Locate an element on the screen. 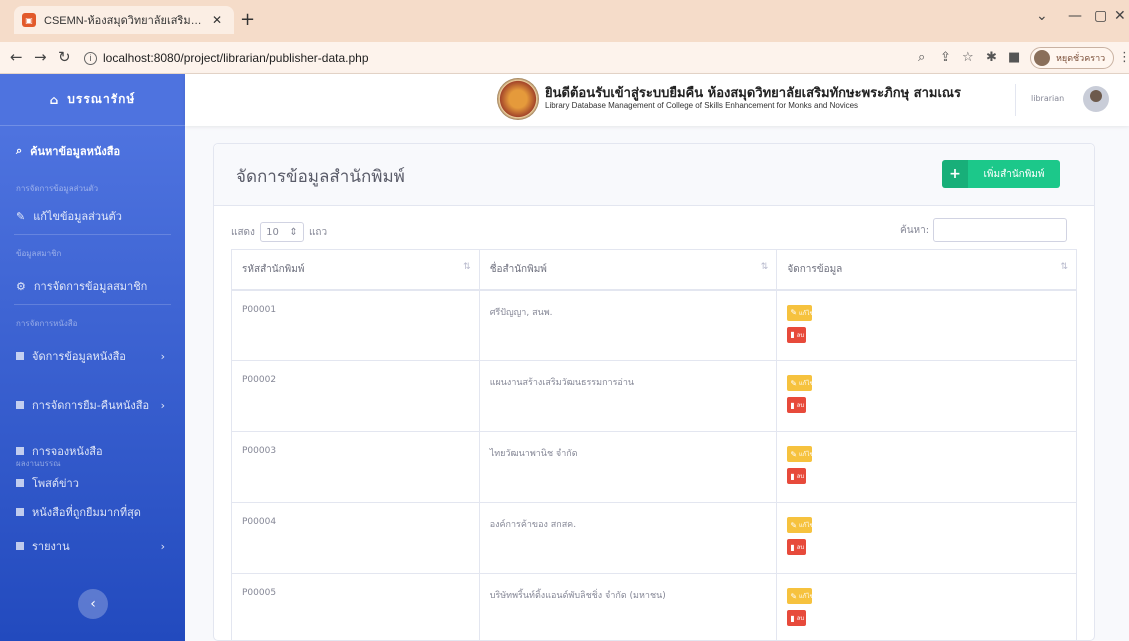 This screenshot has height=641, width=1129. sidebar-item-borrow-return: การจัดการยืม-คืนหนังสือ › is located at coordinates (92, 405).